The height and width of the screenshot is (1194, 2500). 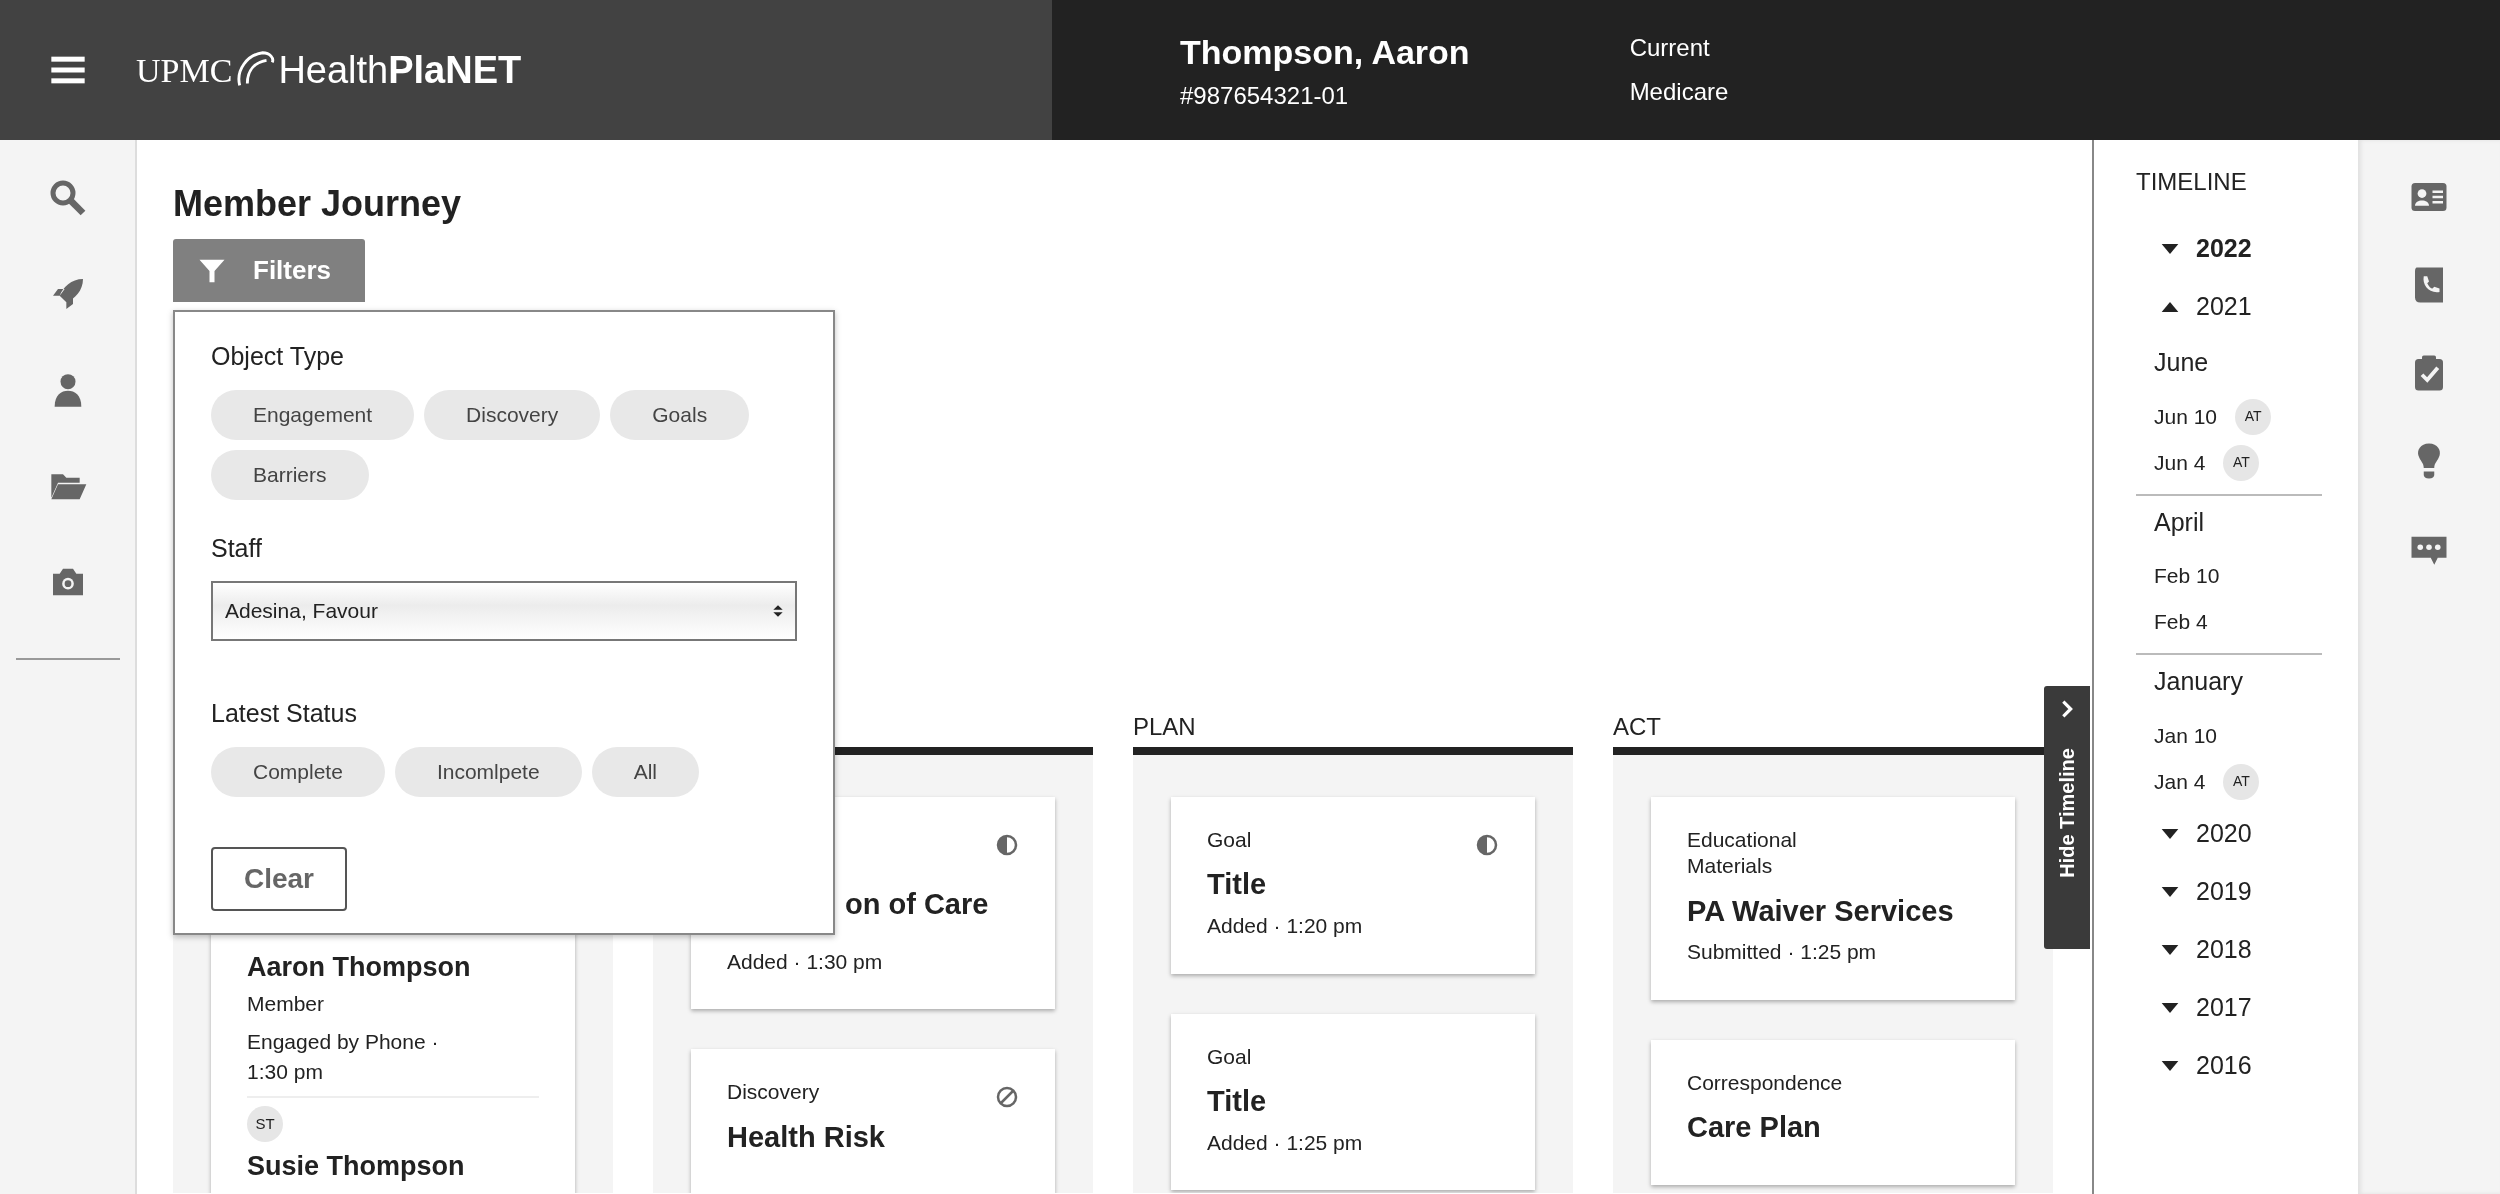 What do you see at coordinates (1782, 952) in the screenshot?
I see `item-detail: Submitted · 1:25 pm` at bounding box center [1782, 952].